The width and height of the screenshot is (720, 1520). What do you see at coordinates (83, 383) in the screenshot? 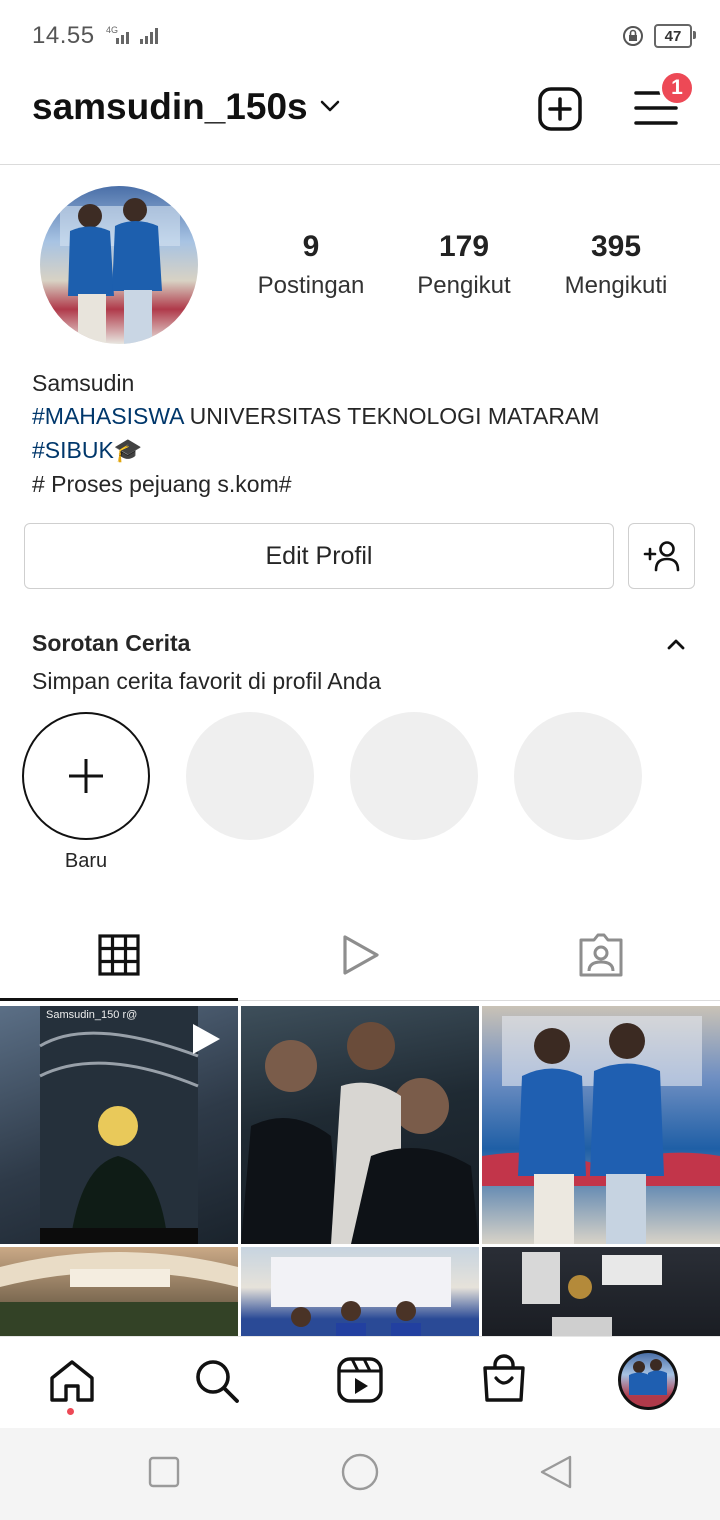
I see `profile-name: Samsudin` at bounding box center [83, 383].